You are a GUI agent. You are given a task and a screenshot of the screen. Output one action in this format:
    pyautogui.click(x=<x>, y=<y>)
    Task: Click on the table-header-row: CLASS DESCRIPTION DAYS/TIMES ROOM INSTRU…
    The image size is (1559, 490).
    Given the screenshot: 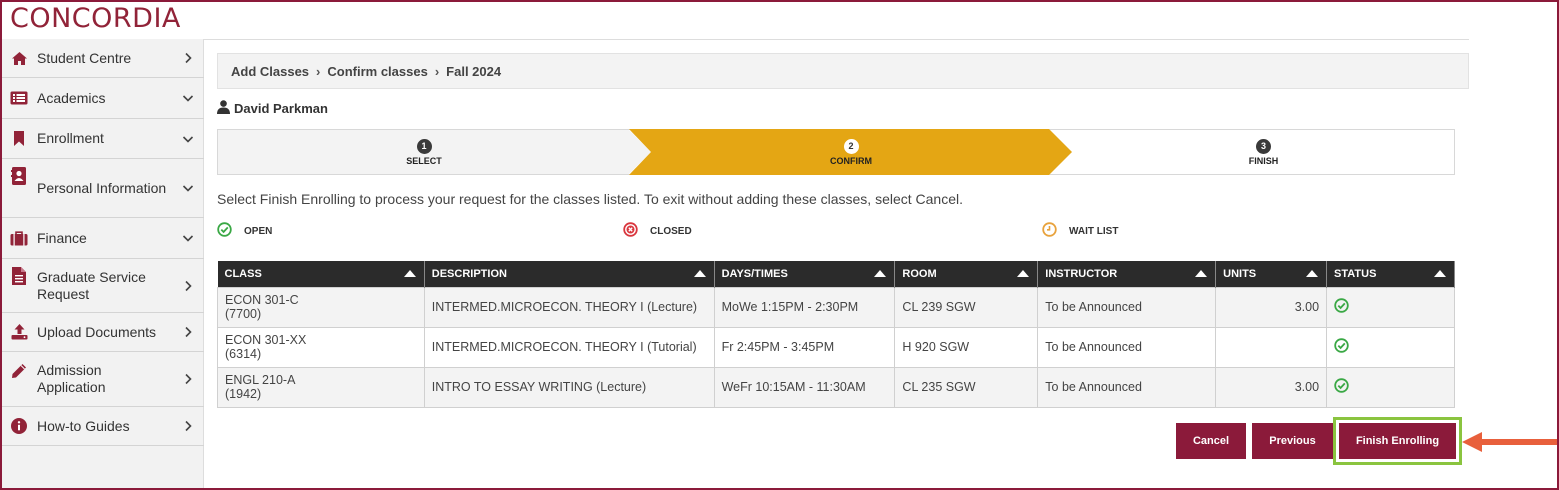 What is the action you would take?
    pyautogui.click(x=836, y=274)
    